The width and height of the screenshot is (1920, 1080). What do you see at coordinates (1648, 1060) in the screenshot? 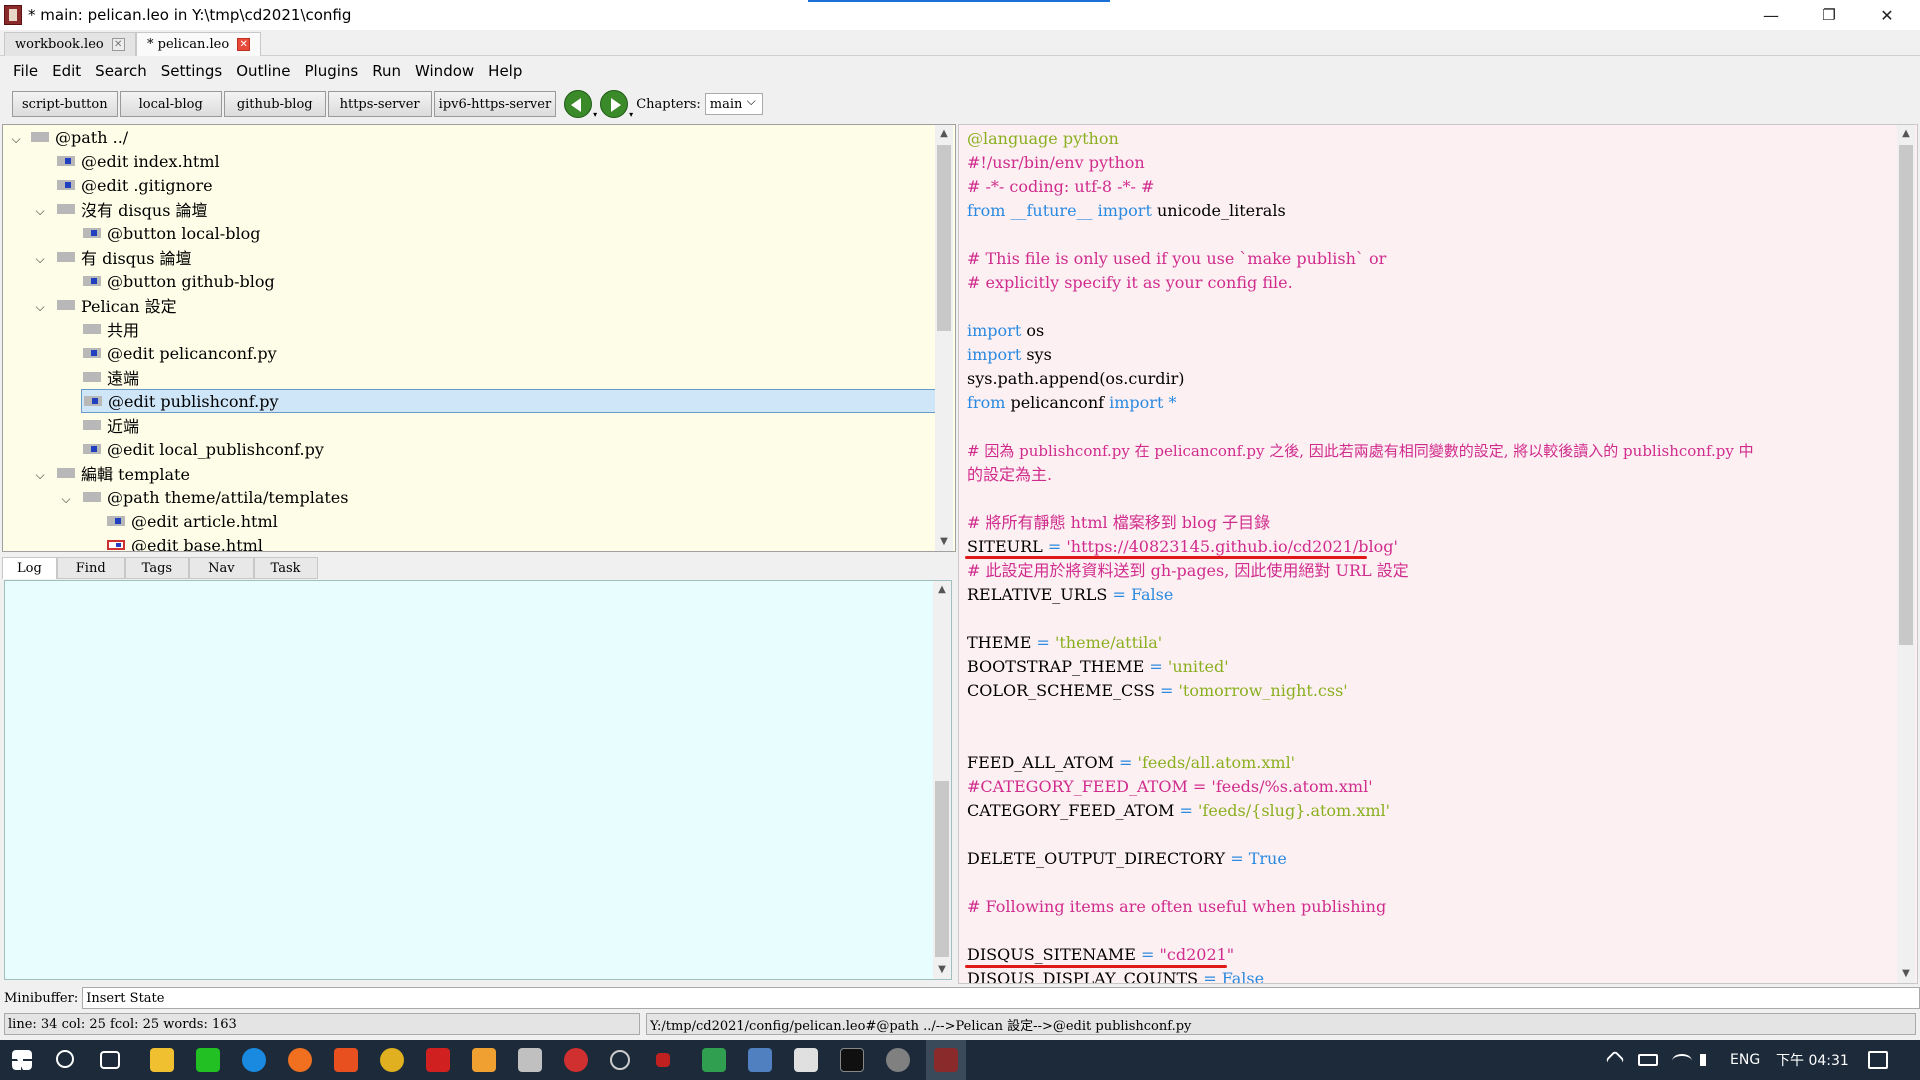
I see `battery-icon` at bounding box center [1648, 1060].